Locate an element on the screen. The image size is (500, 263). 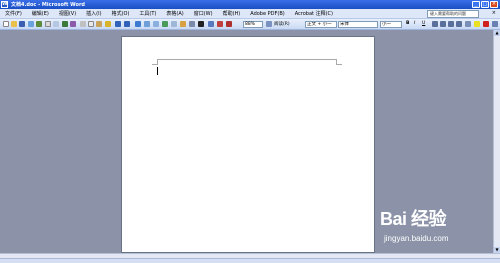
baidu-jingyan-watermark: Bai 经验 jingyan.baidu.com is located at coordinates (439, 229).